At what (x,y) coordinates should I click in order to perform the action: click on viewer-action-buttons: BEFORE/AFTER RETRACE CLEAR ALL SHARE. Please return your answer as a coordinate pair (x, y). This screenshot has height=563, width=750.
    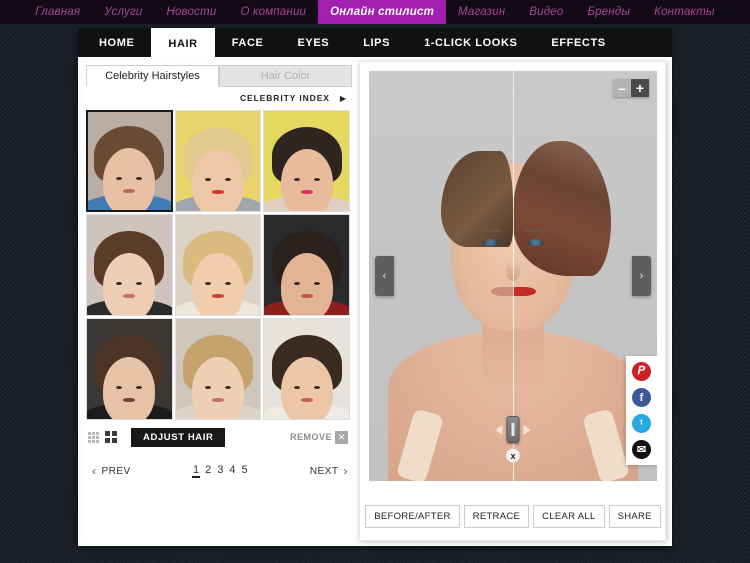
    Looking at the image, I should click on (513, 516).